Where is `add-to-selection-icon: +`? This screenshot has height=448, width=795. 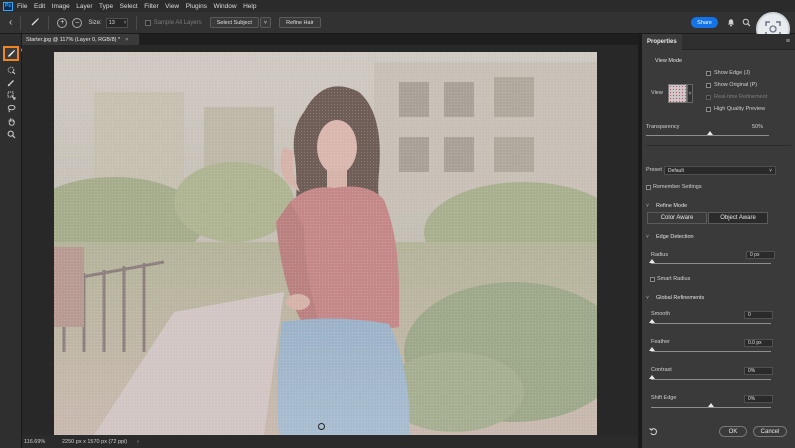
add-to-selection-icon: + is located at coordinates (62, 22).